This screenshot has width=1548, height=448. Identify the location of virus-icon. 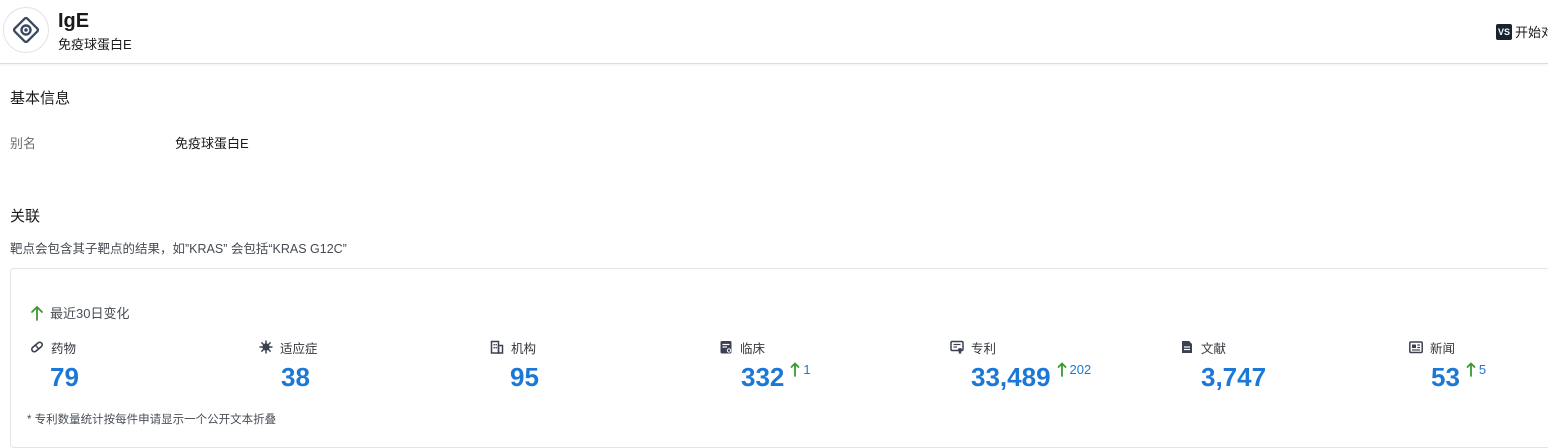
(266, 347).